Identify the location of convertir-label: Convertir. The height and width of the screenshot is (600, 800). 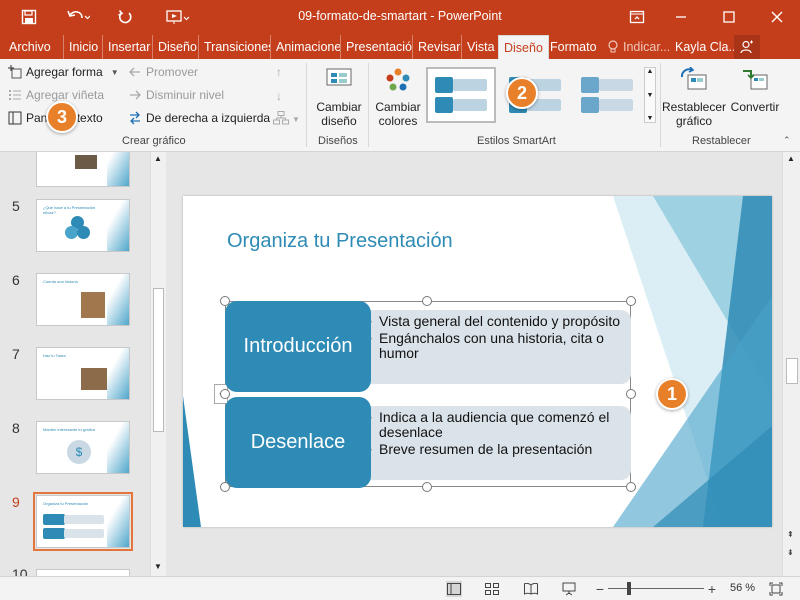
(755, 107).